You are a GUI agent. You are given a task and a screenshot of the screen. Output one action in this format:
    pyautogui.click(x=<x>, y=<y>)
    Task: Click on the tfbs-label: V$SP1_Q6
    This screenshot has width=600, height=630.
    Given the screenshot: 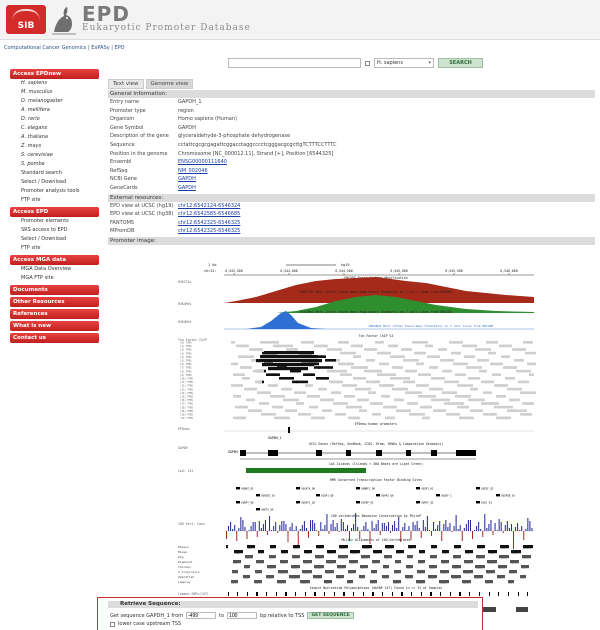 What is the action you would take?
    pyautogui.click(x=327, y=495)
    